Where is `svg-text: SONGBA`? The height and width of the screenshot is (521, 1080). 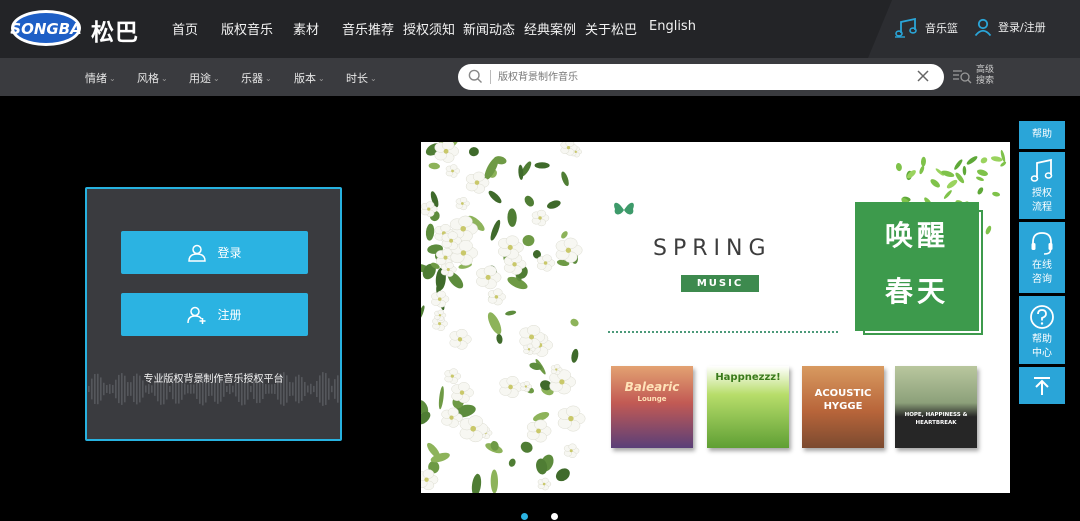
svg-text: SONGBA is located at coordinates (45, 29).